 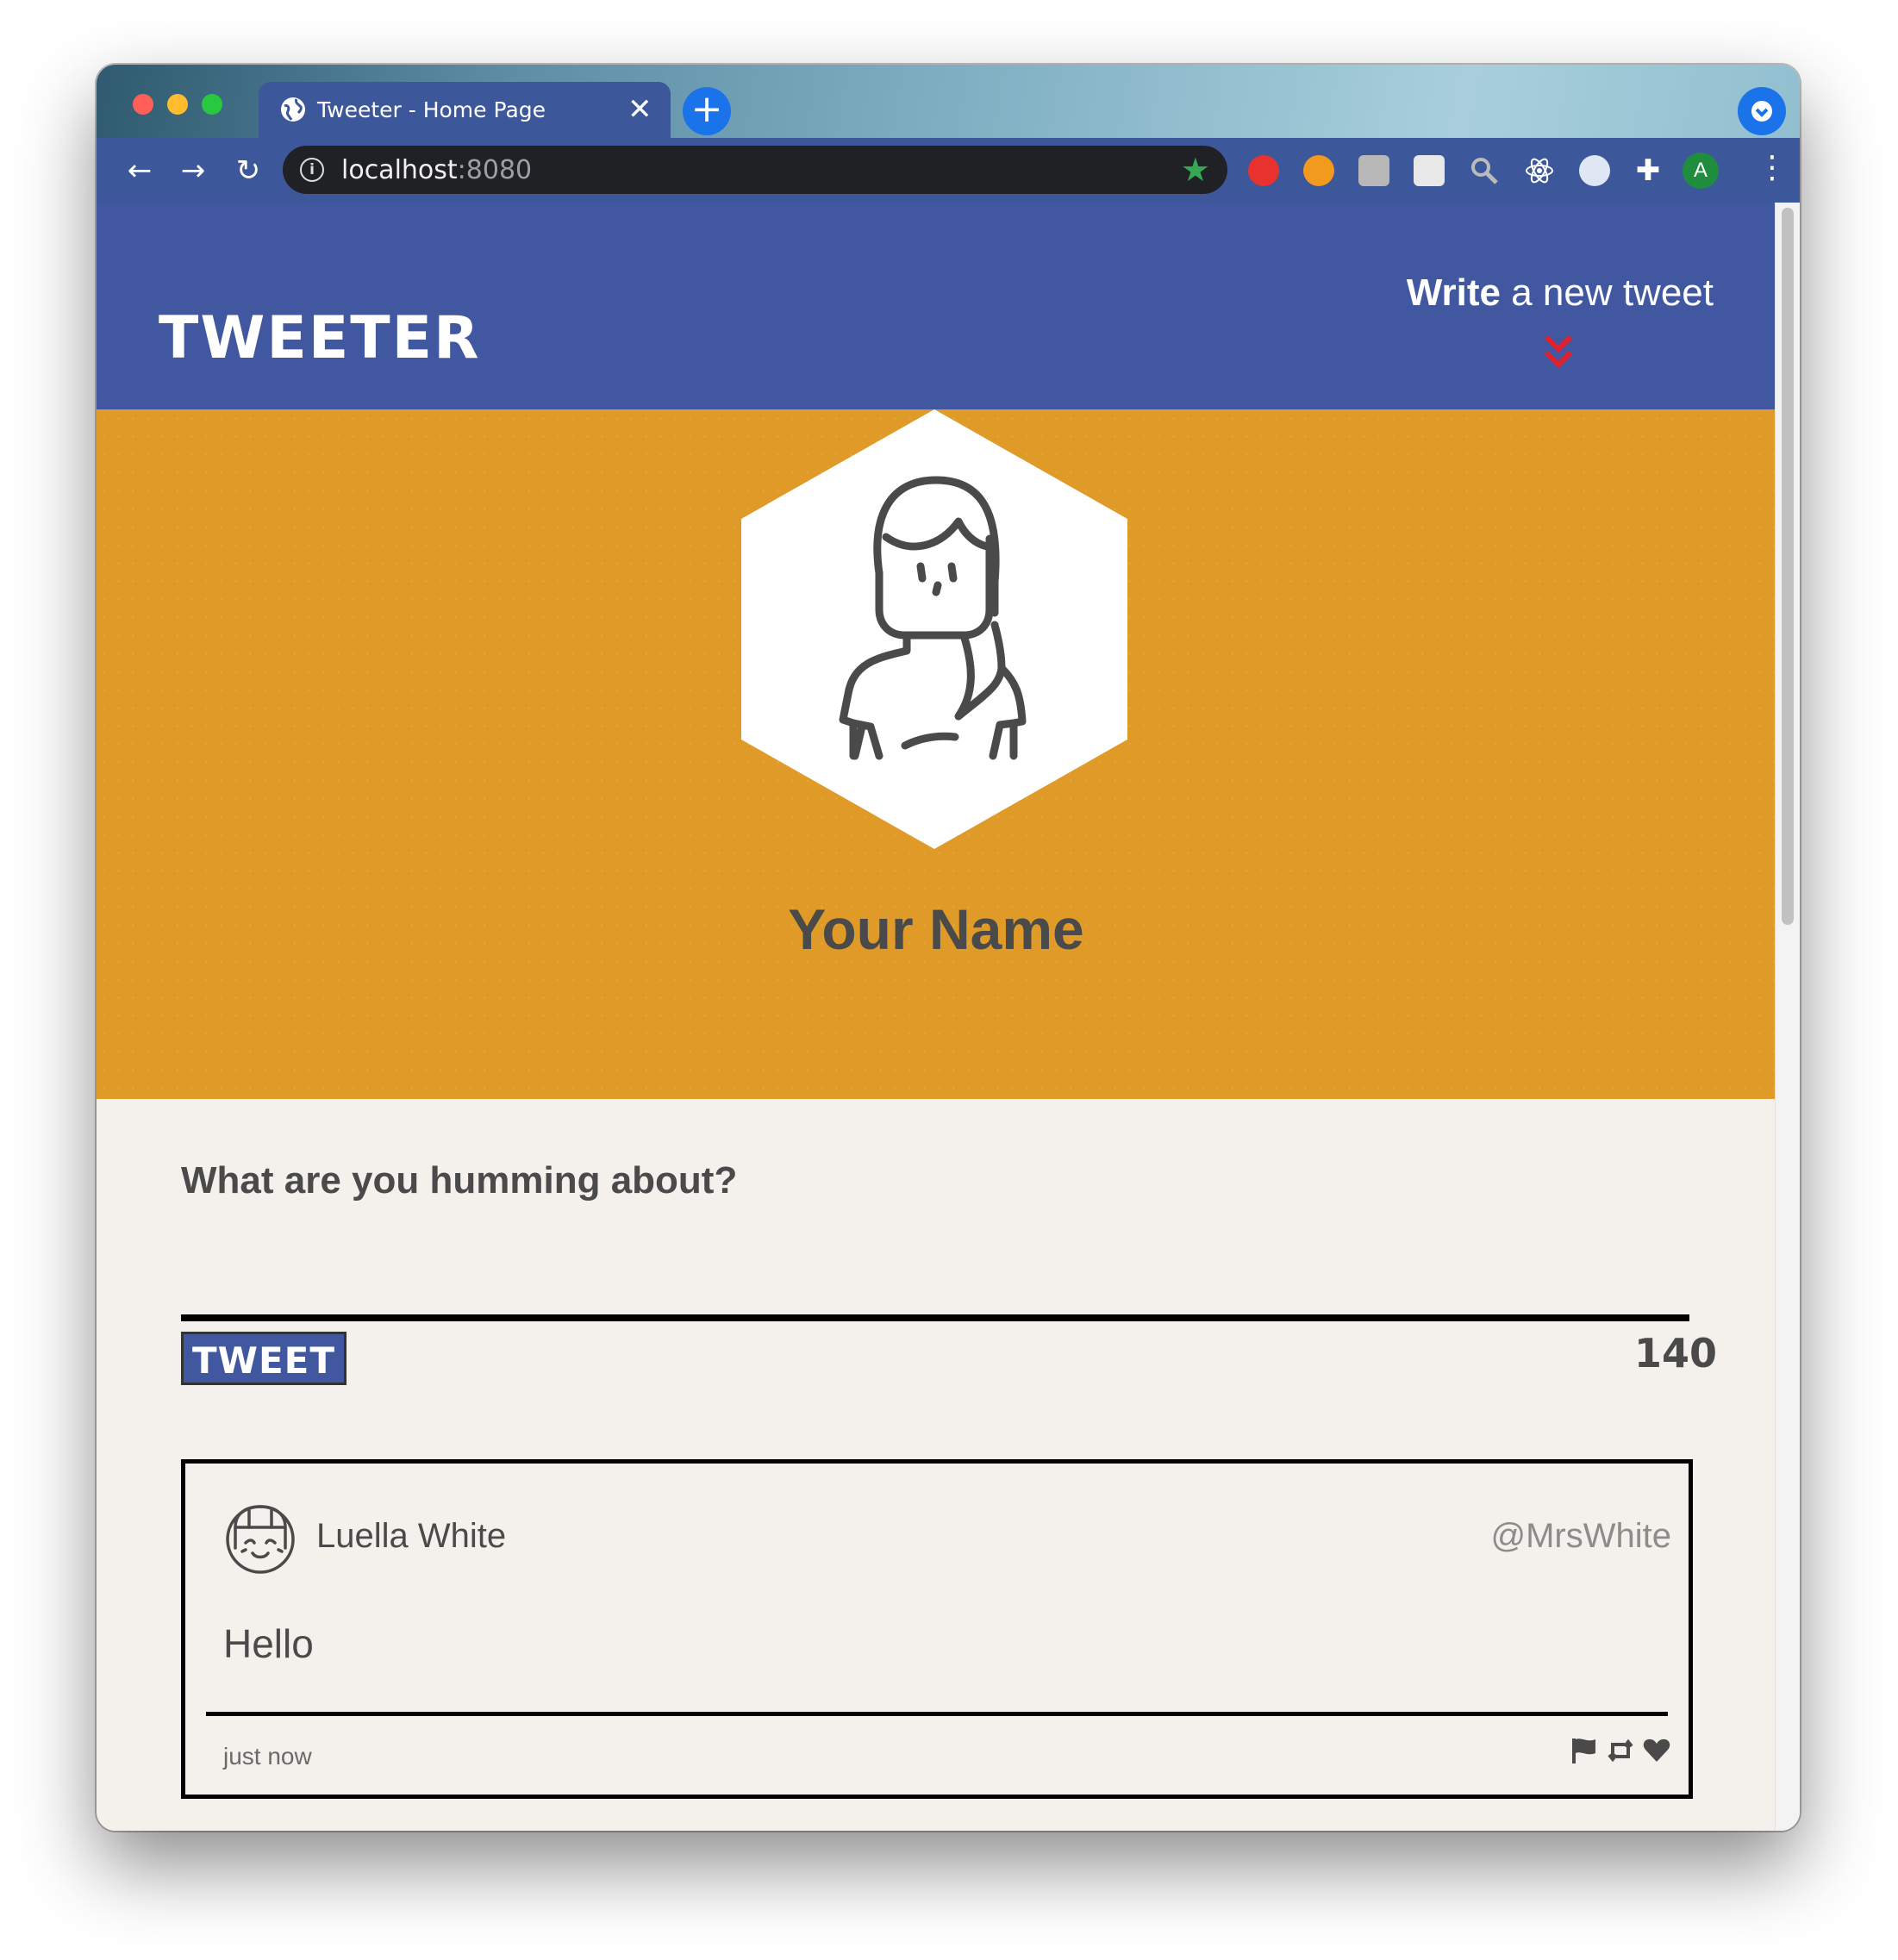 What do you see at coordinates (755, 170) in the screenshot?
I see `address-bar: i localhost:8080 ★` at bounding box center [755, 170].